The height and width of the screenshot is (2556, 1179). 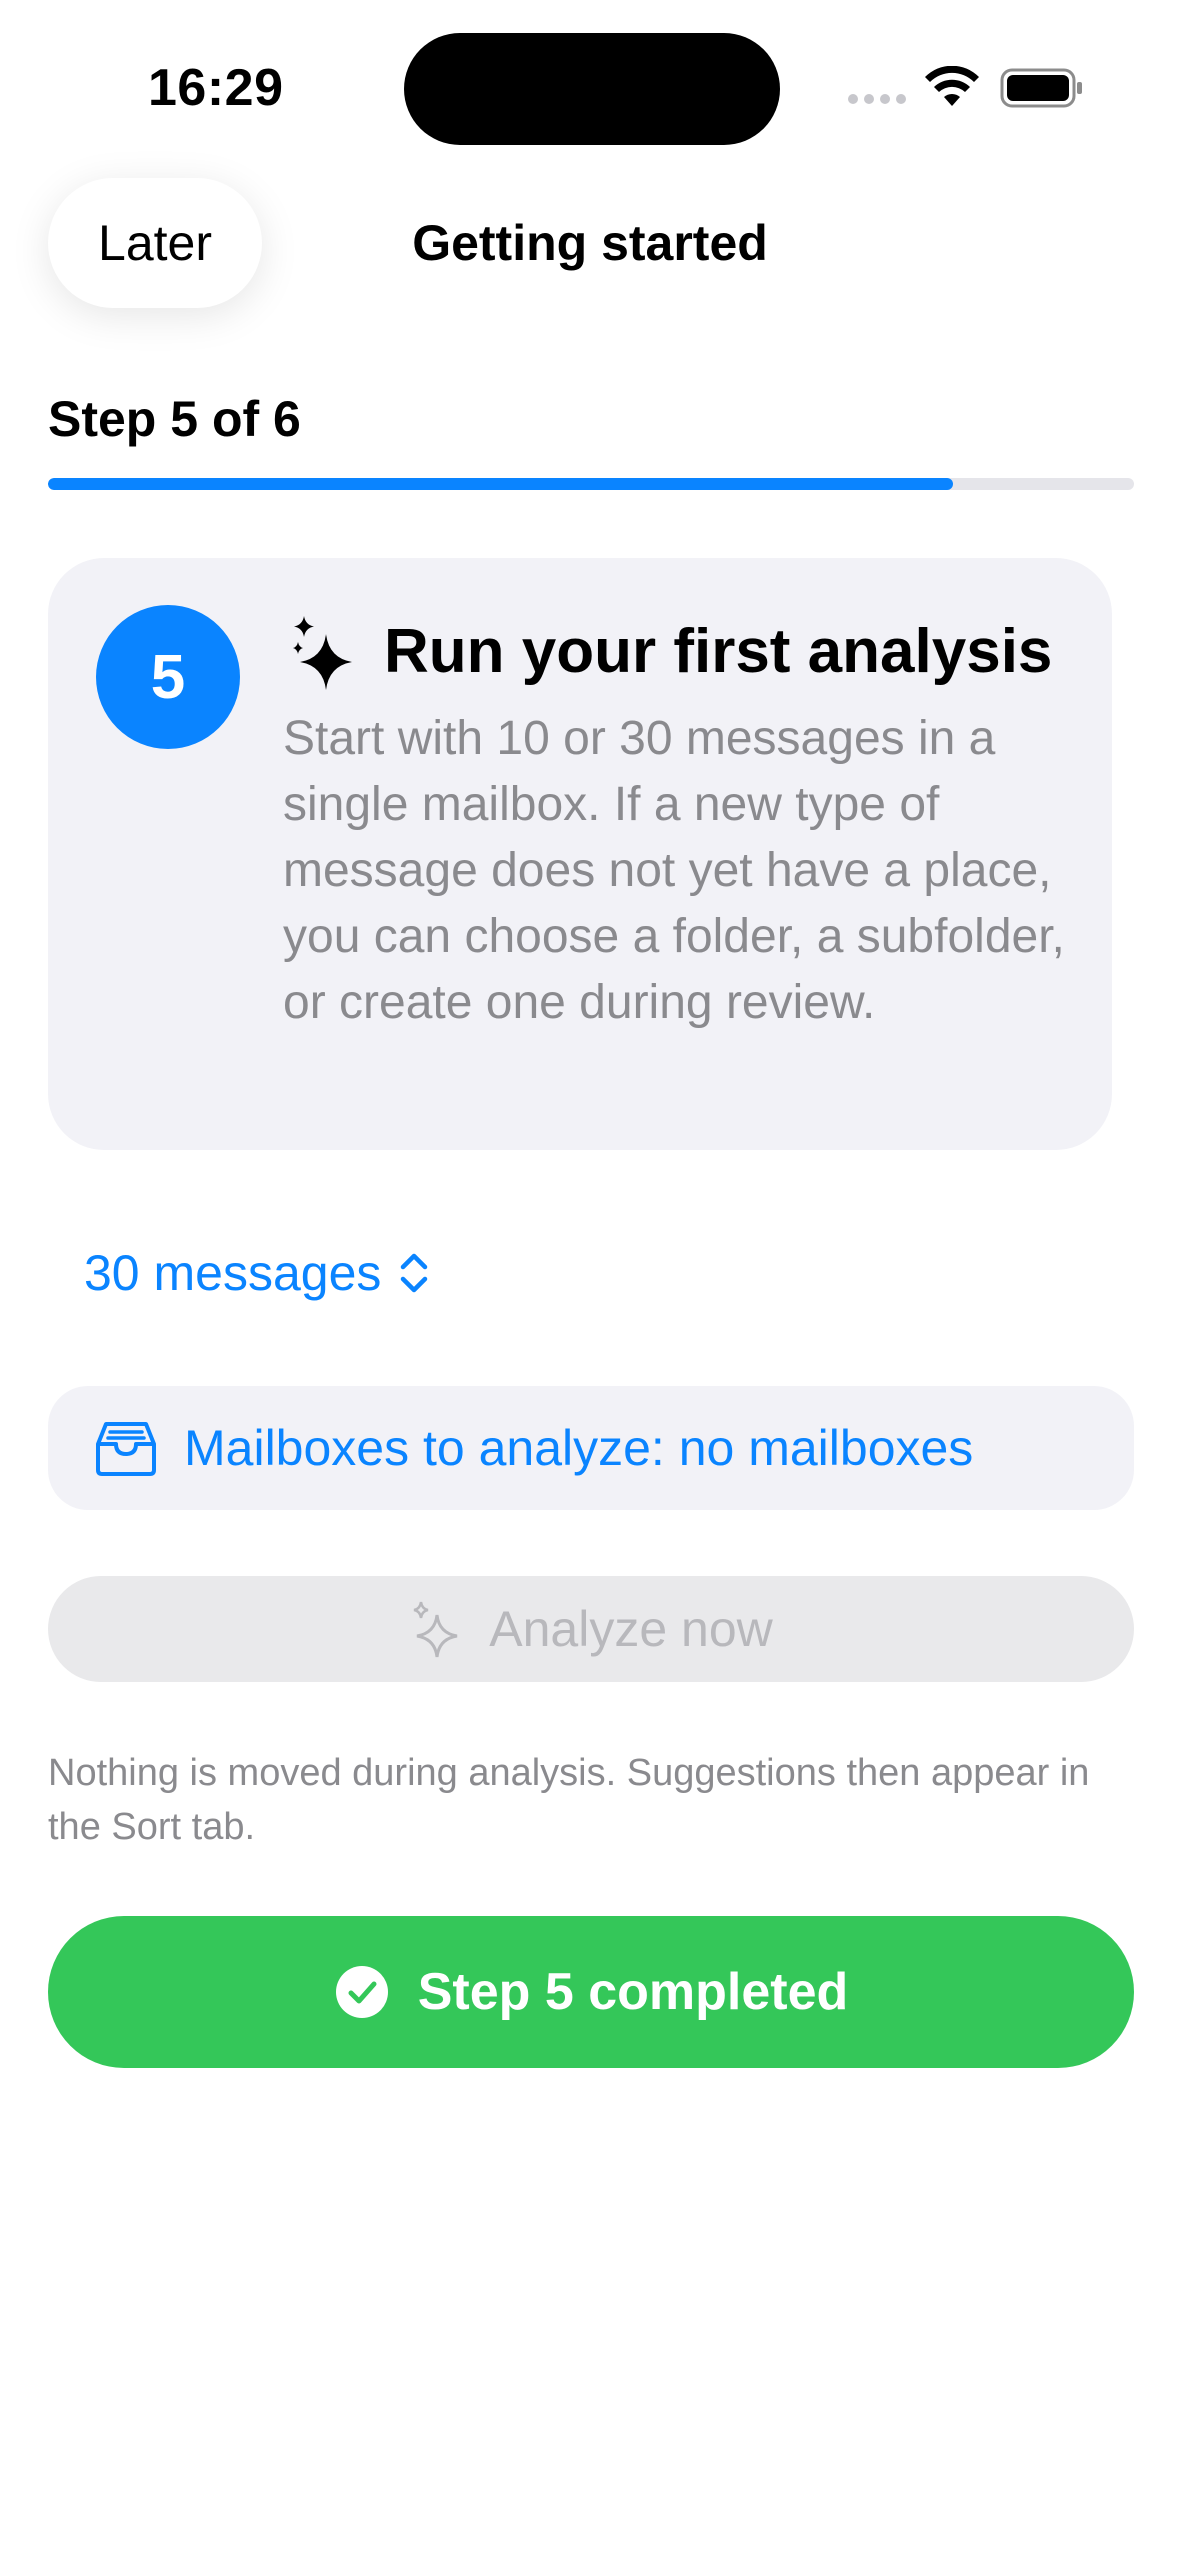 I want to click on status-time: 16:29, so click(x=216, y=88).